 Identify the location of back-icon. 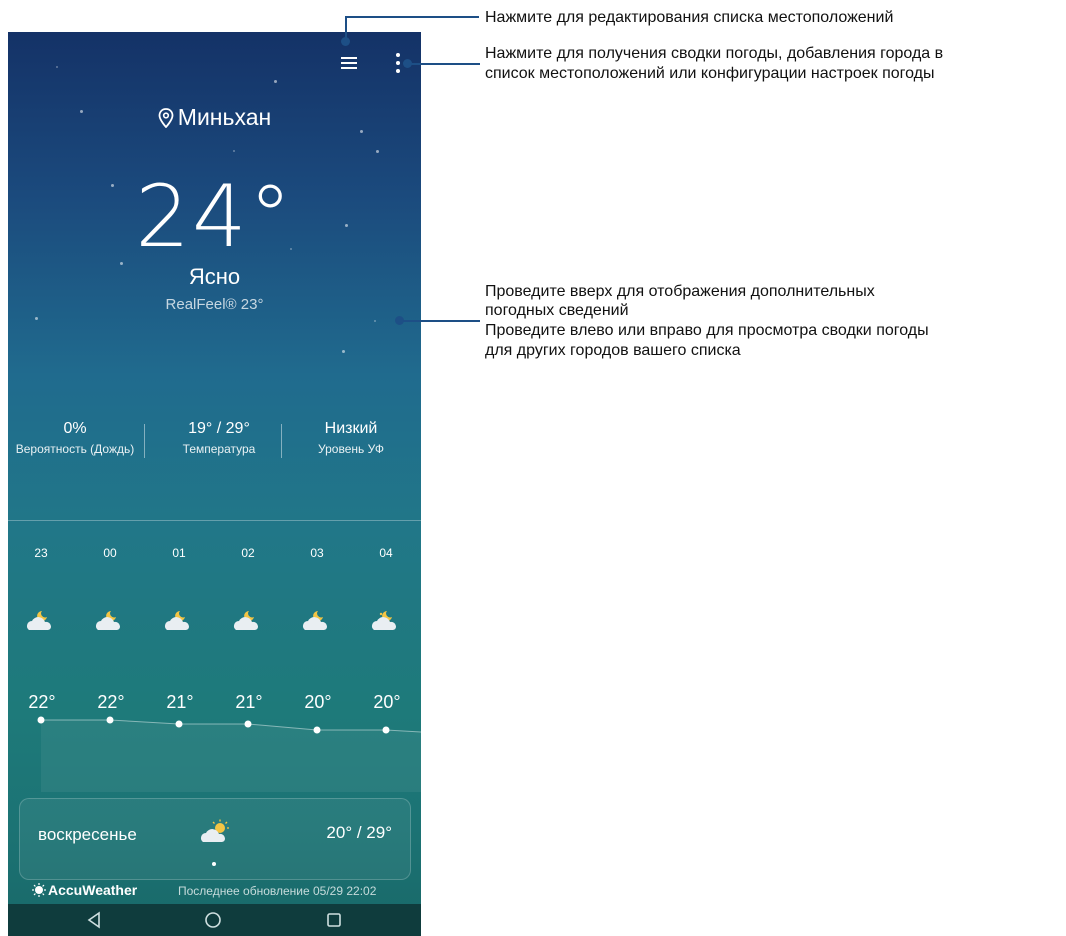
(94, 920).